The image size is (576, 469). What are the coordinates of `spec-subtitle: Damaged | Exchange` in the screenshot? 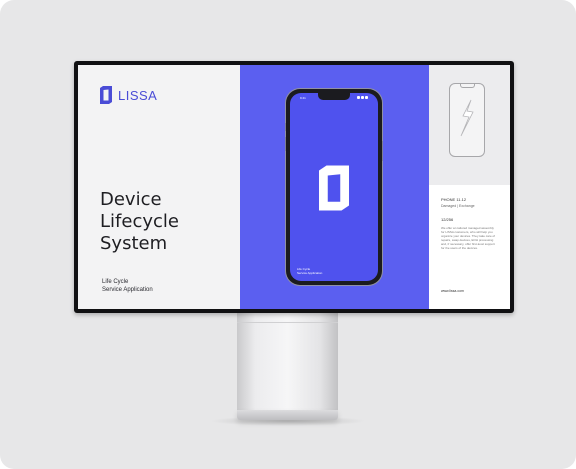 It's located at (458, 206).